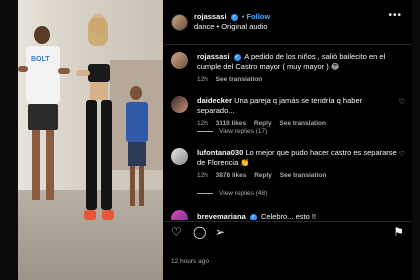 The image size is (420, 280). Describe the element at coordinates (221, 216) in the screenshot. I see `comment-username: brevemariana` at that location.